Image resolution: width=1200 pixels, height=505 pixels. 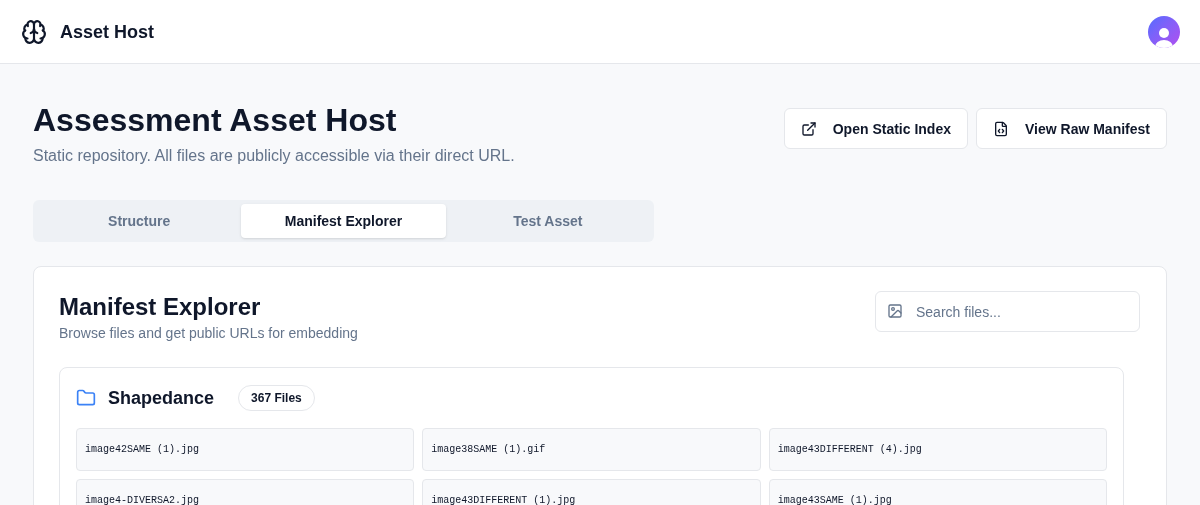 What do you see at coordinates (245, 449) in the screenshot?
I see `file-item: image42SAME (1).jpg` at bounding box center [245, 449].